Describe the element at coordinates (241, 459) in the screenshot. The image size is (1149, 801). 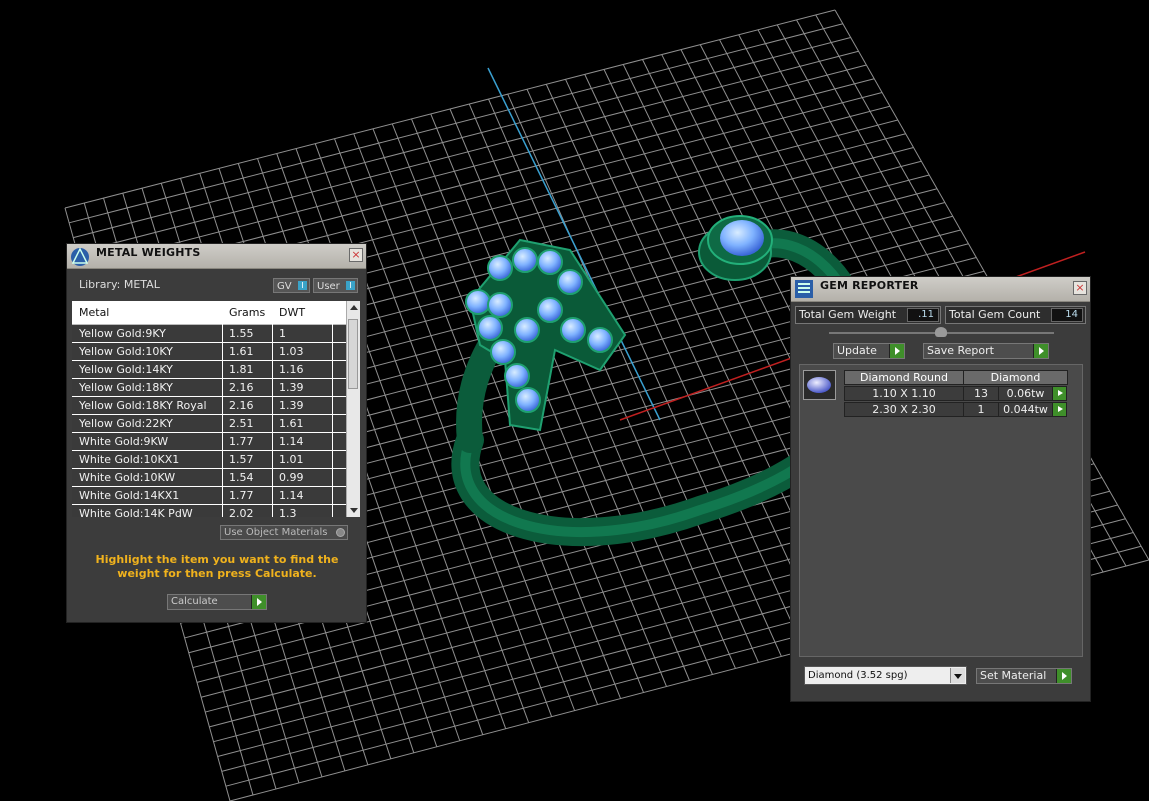
I see `grams-cell: 1.57` at that location.